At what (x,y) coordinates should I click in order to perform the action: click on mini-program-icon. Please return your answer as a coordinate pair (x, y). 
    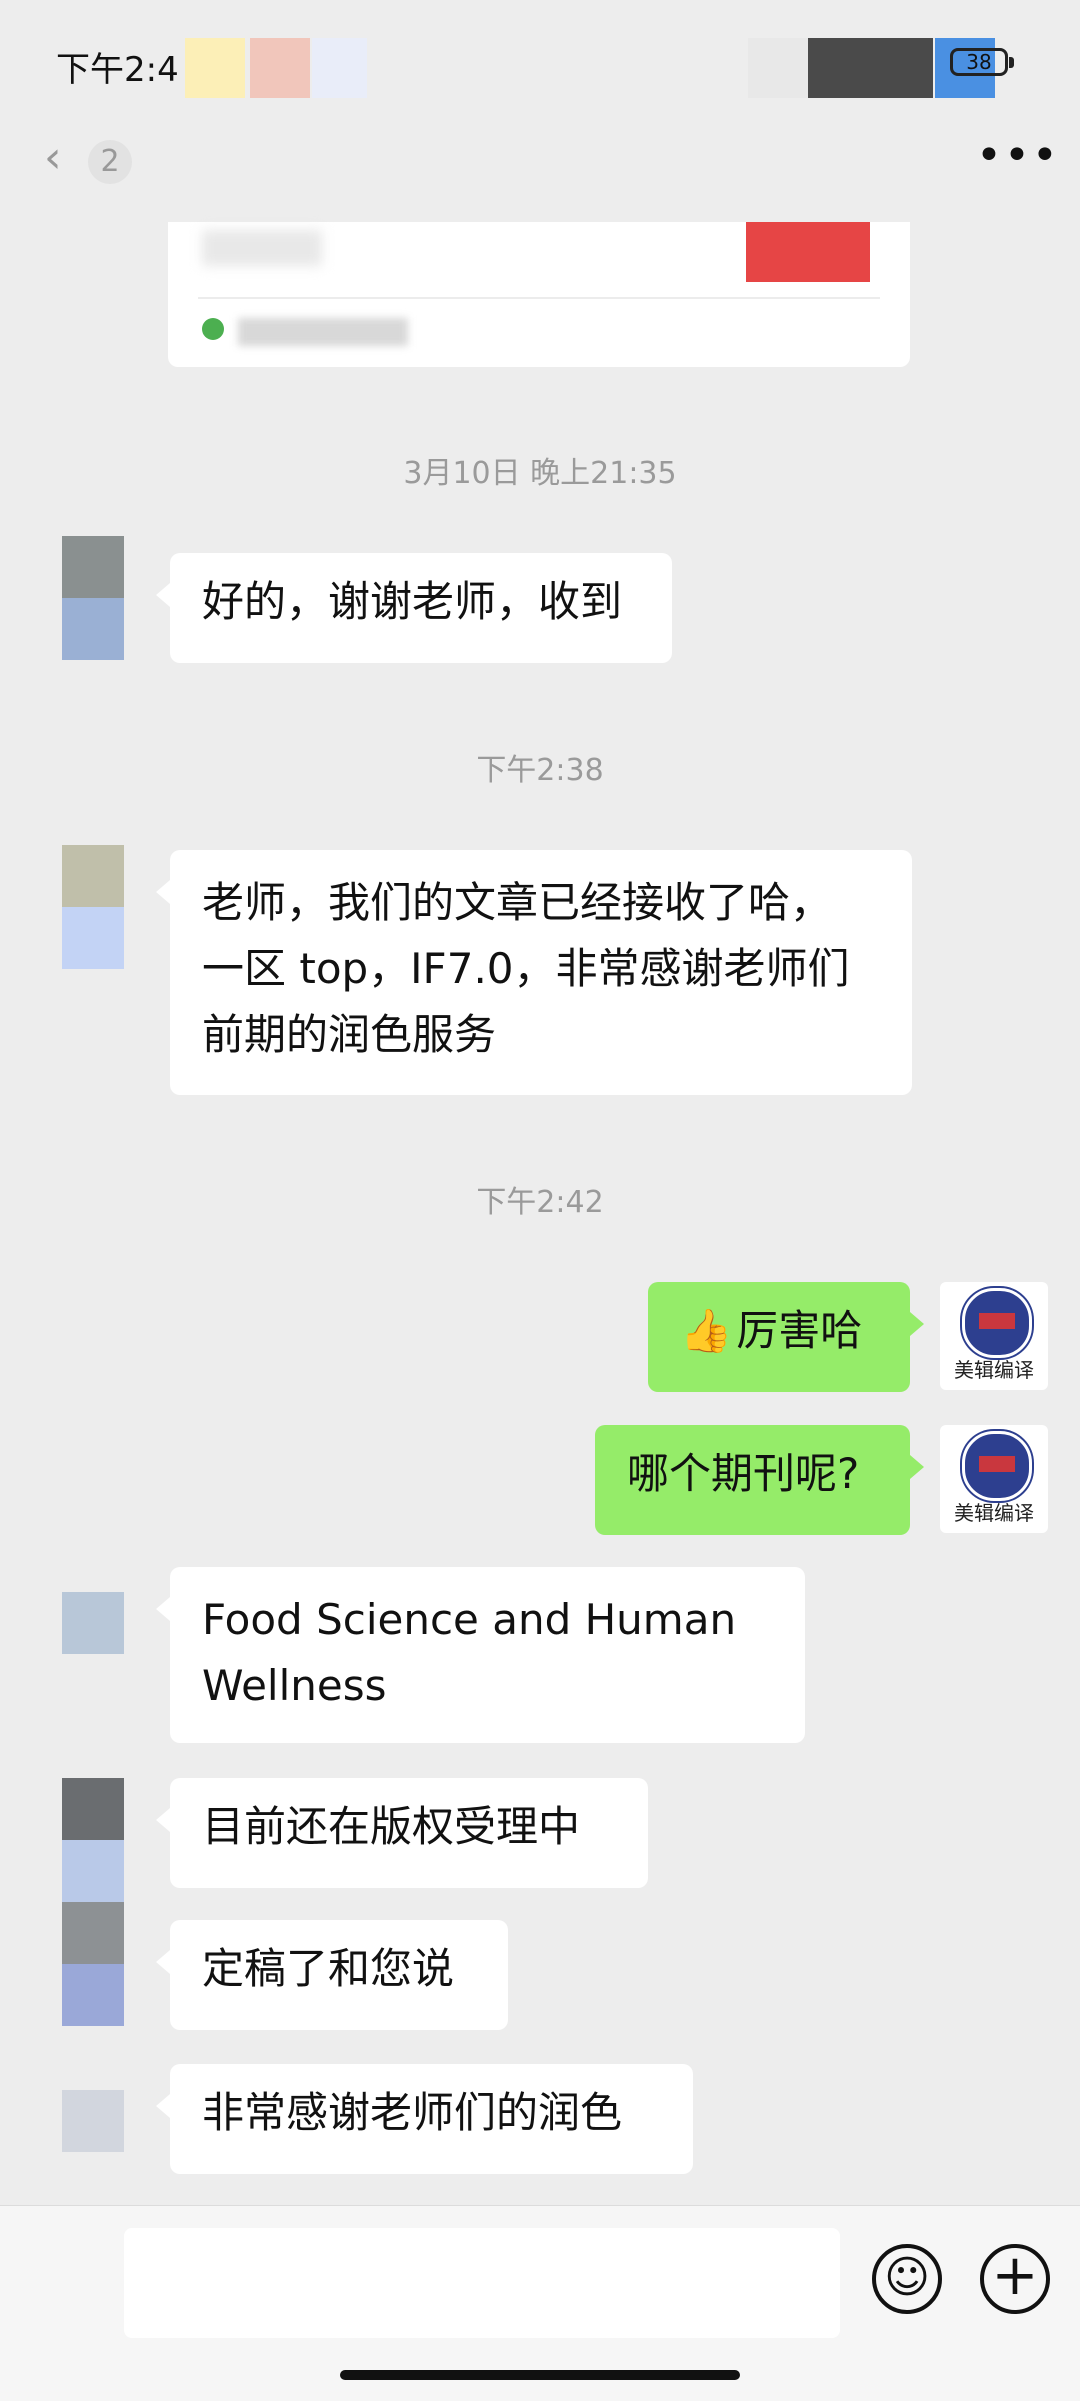
    Looking at the image, I should click on (213, 329).